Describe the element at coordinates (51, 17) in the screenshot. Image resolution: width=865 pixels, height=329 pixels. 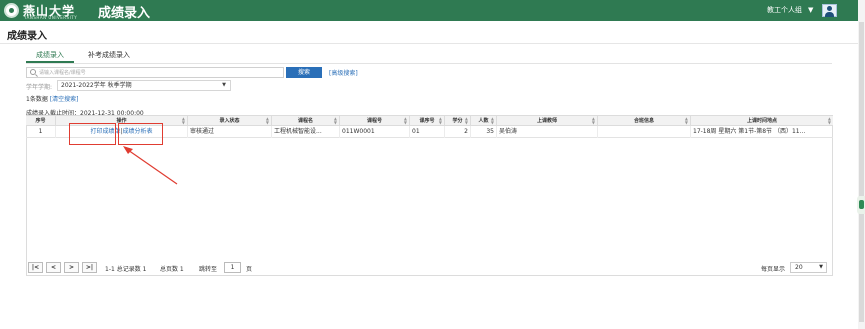
I see `university-subtitle: YANSHAN UNIVERSITY` at that location.